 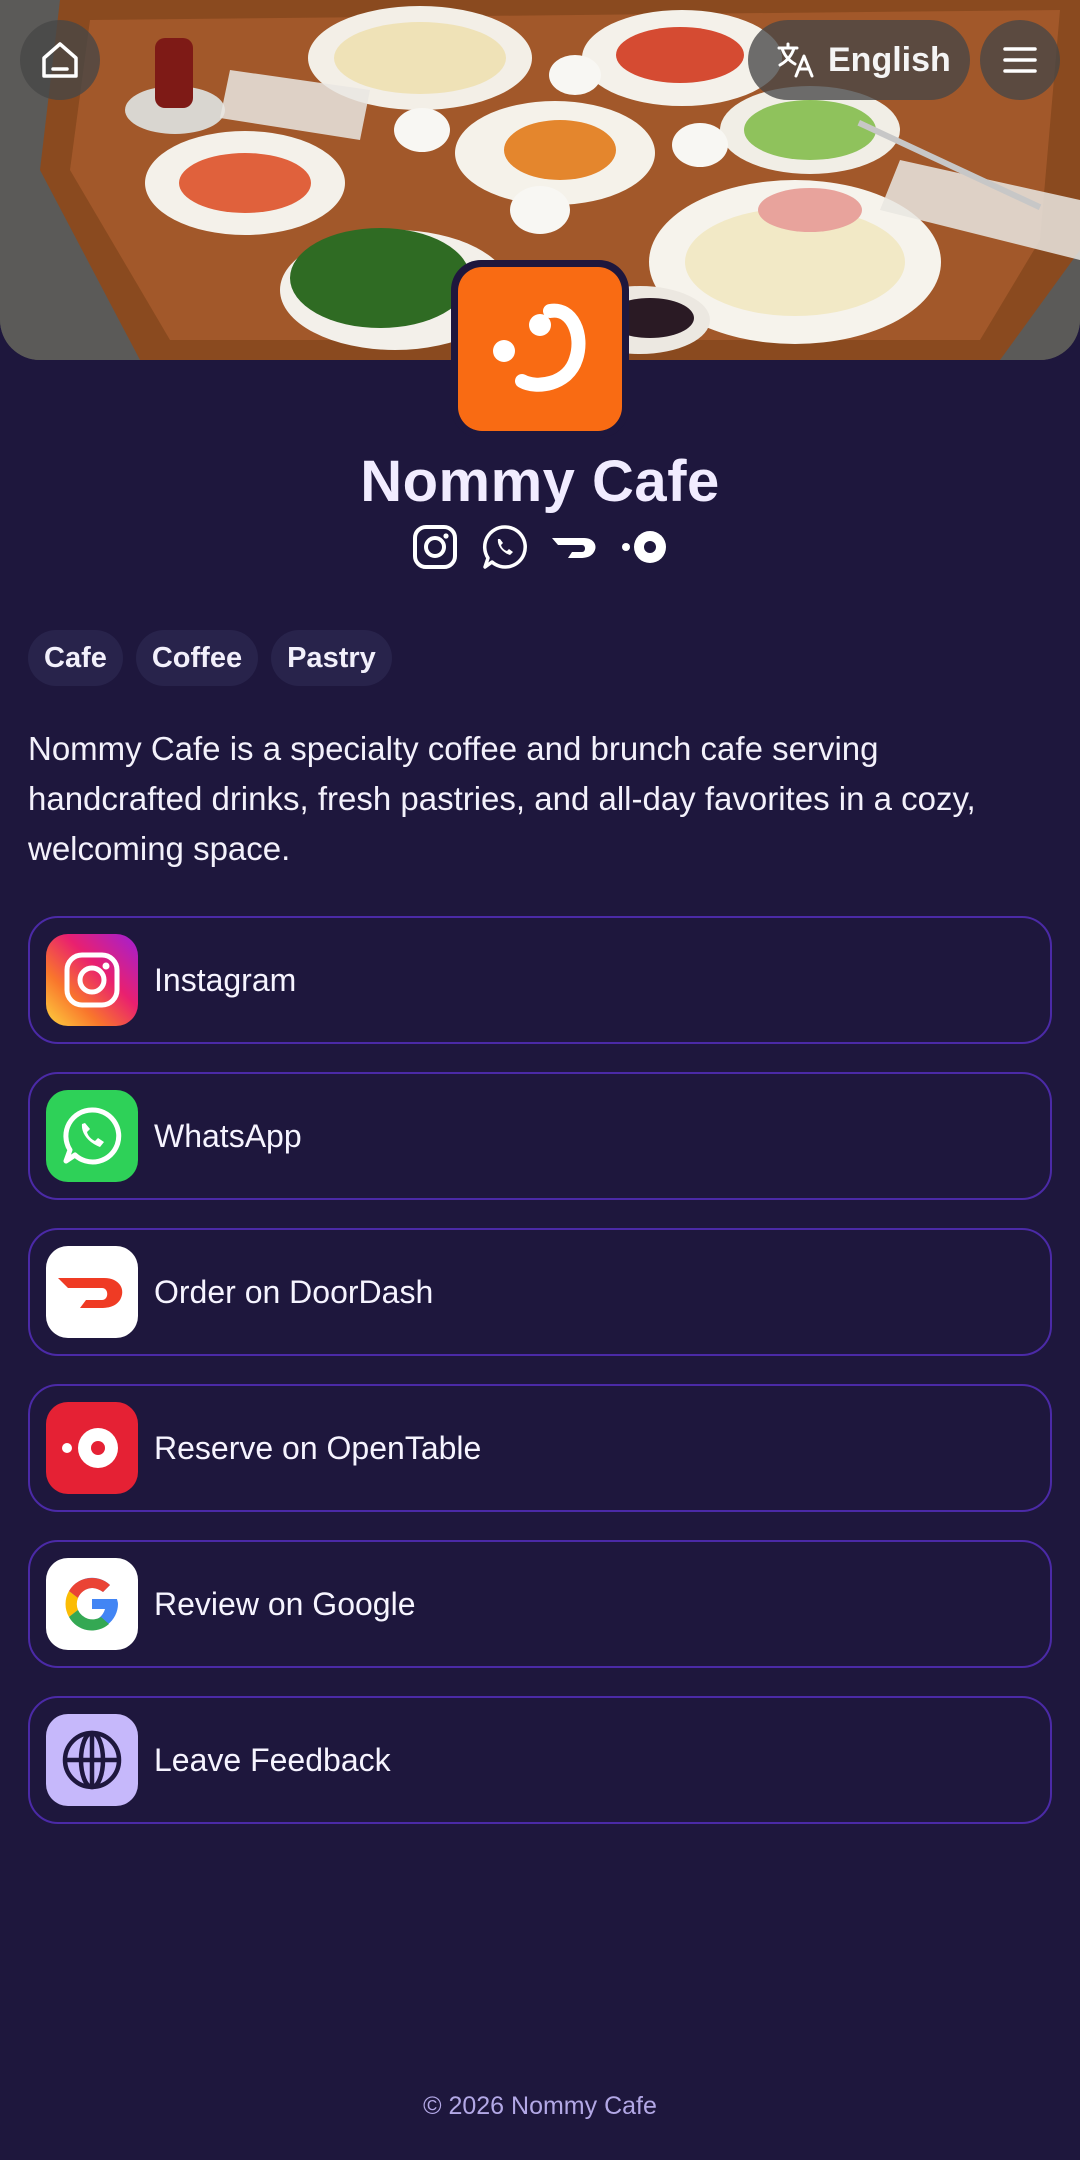 I want to click on google-badge, so click(x=92, y=1604).